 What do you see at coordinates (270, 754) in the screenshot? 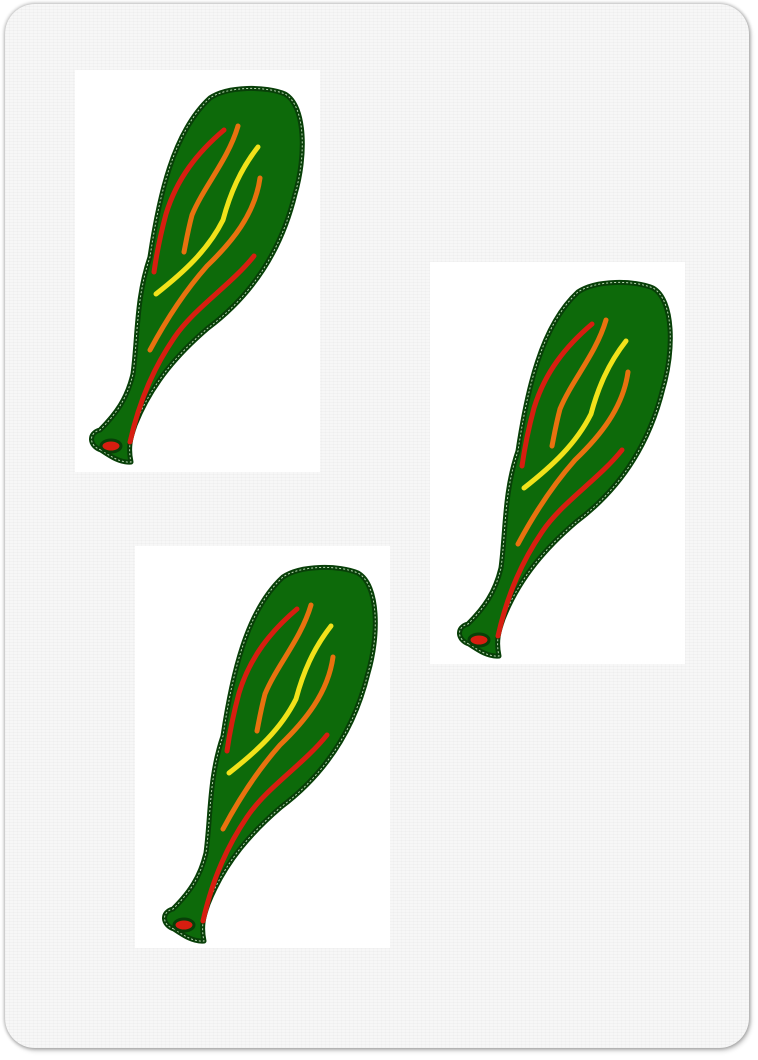
I see `club-pip-bottom-left-icon` at bounding box center [270, 754].